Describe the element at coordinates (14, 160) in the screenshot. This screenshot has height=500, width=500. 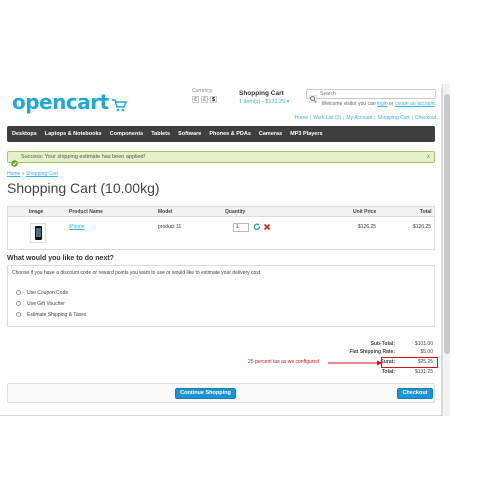
I see `check-circle-icon` at that location.